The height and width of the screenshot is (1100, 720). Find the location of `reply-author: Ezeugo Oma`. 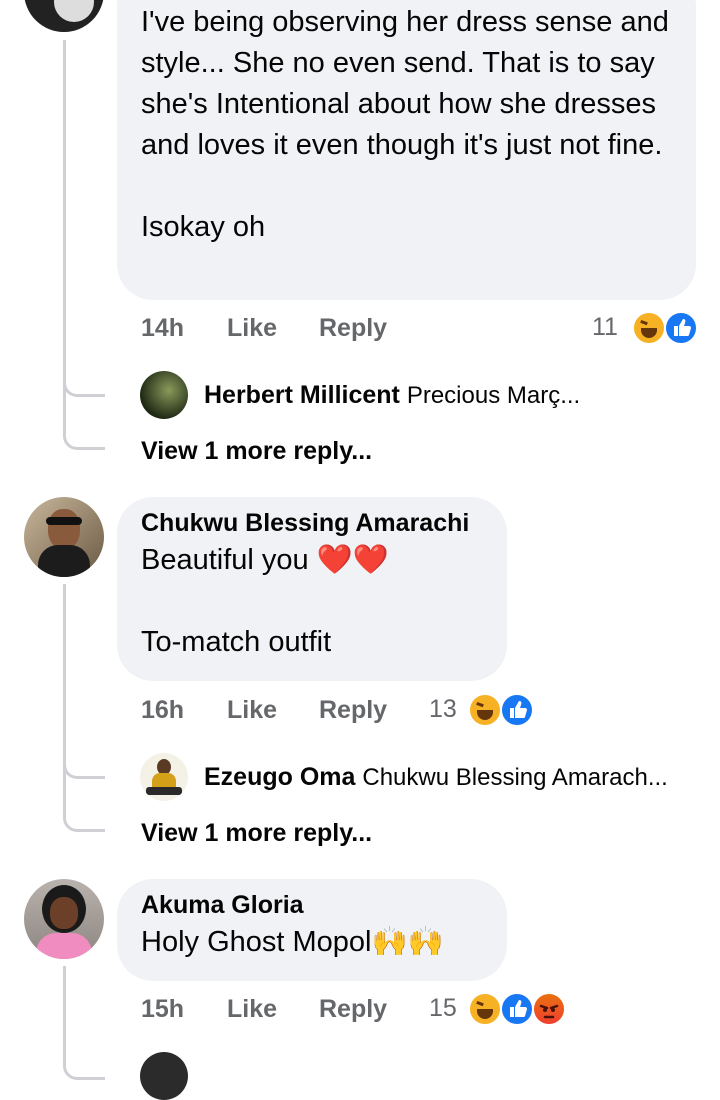

reply-author: Ezeugo Oma is located at coordinates (280, 777).